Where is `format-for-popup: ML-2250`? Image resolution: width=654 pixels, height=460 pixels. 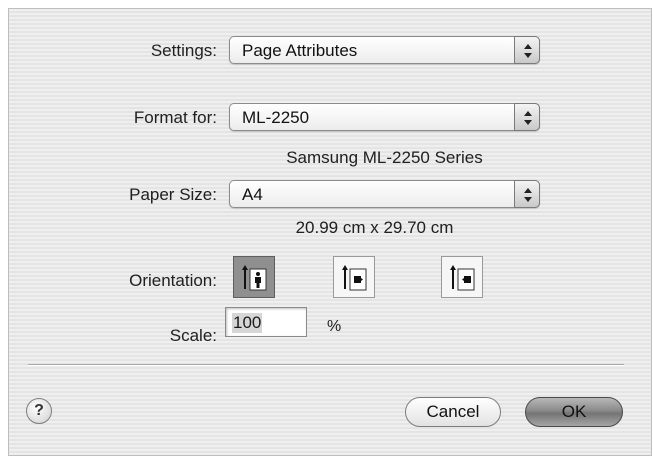
format-for-popup: ML-2250 is located at coordinates (384, 117).